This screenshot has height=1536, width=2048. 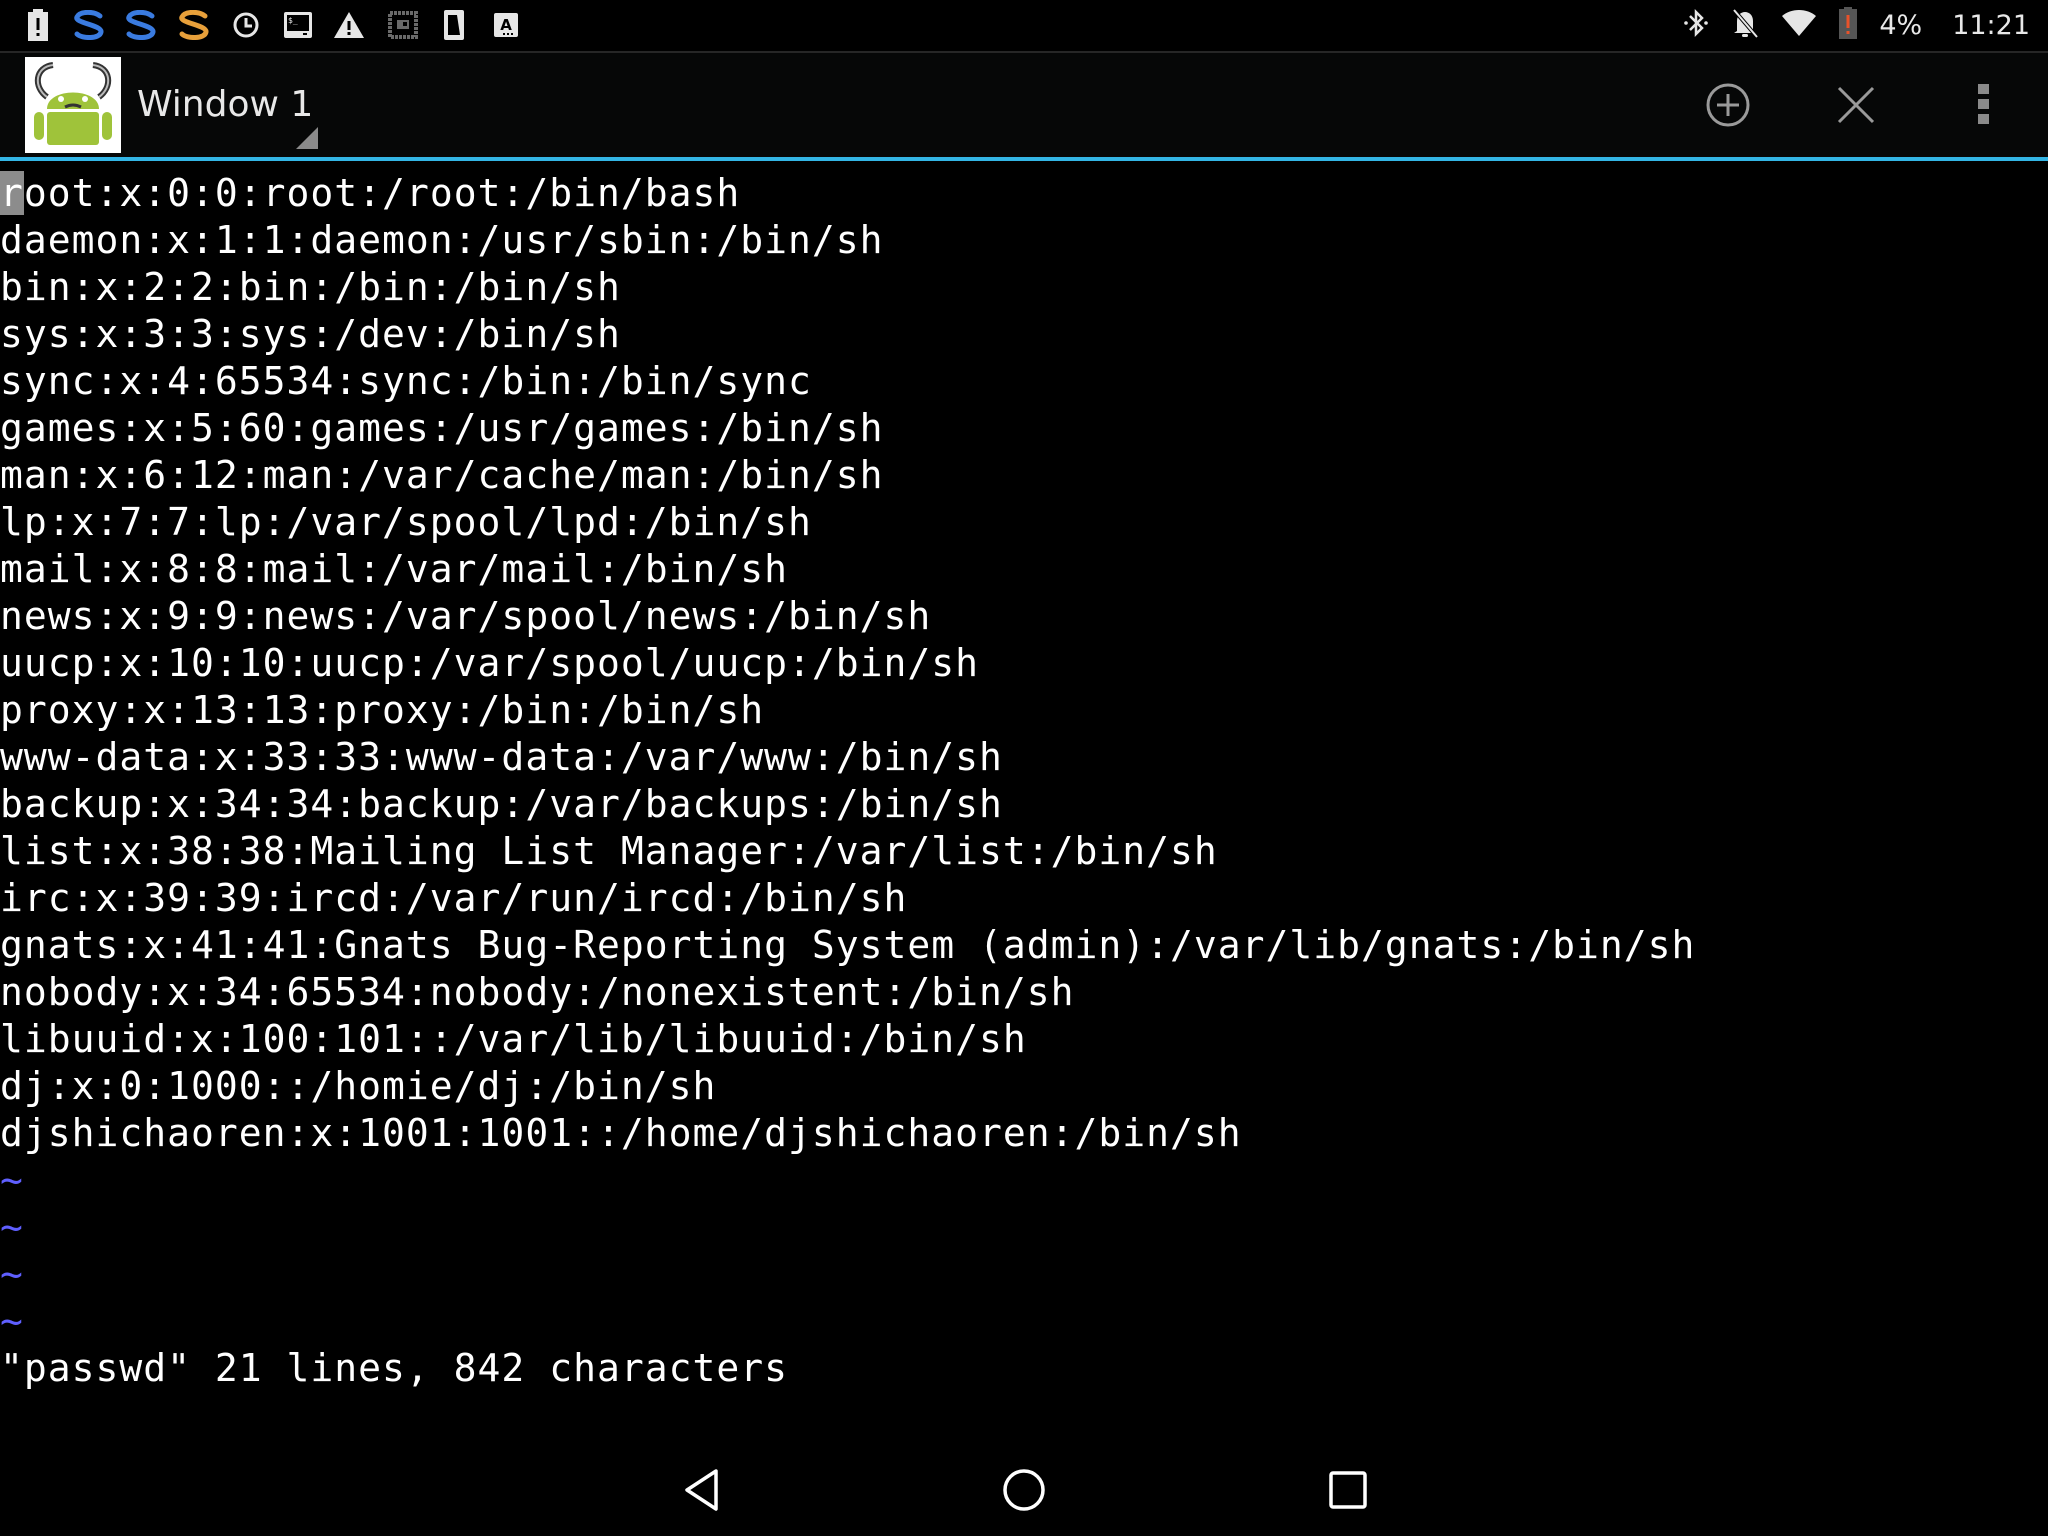 What do you see at coordinates (38, 25) in the screenshot?
I see `battery-alert-icon` at bounding box center [38, 25].